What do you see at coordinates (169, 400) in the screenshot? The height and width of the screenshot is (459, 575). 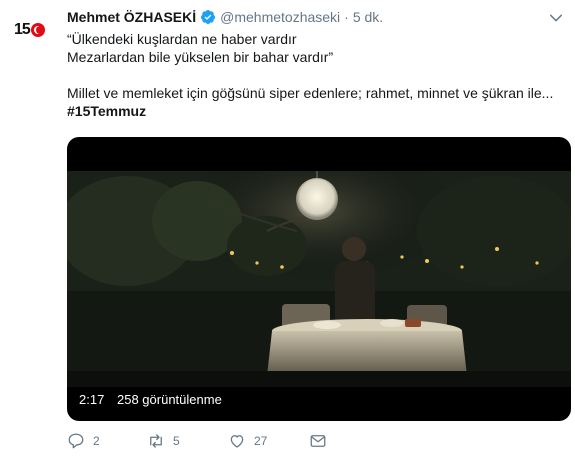 I see `view-count: 258 görüntülenme` at bounding box center [169, 400].